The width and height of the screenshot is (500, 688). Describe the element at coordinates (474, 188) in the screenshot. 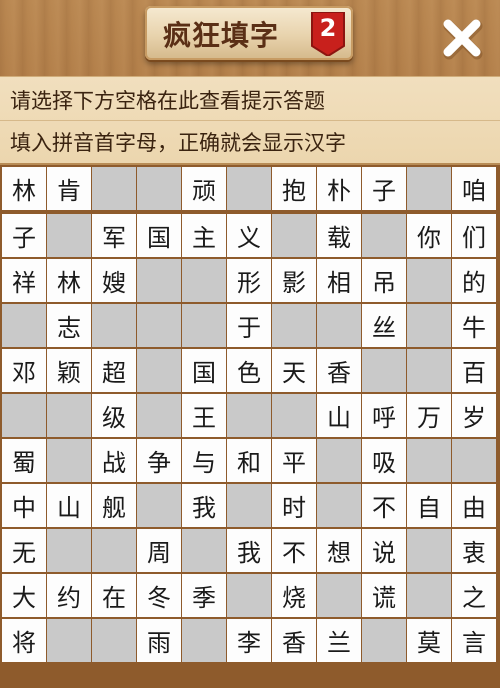

I see `grid-cell: 咱` at that location.